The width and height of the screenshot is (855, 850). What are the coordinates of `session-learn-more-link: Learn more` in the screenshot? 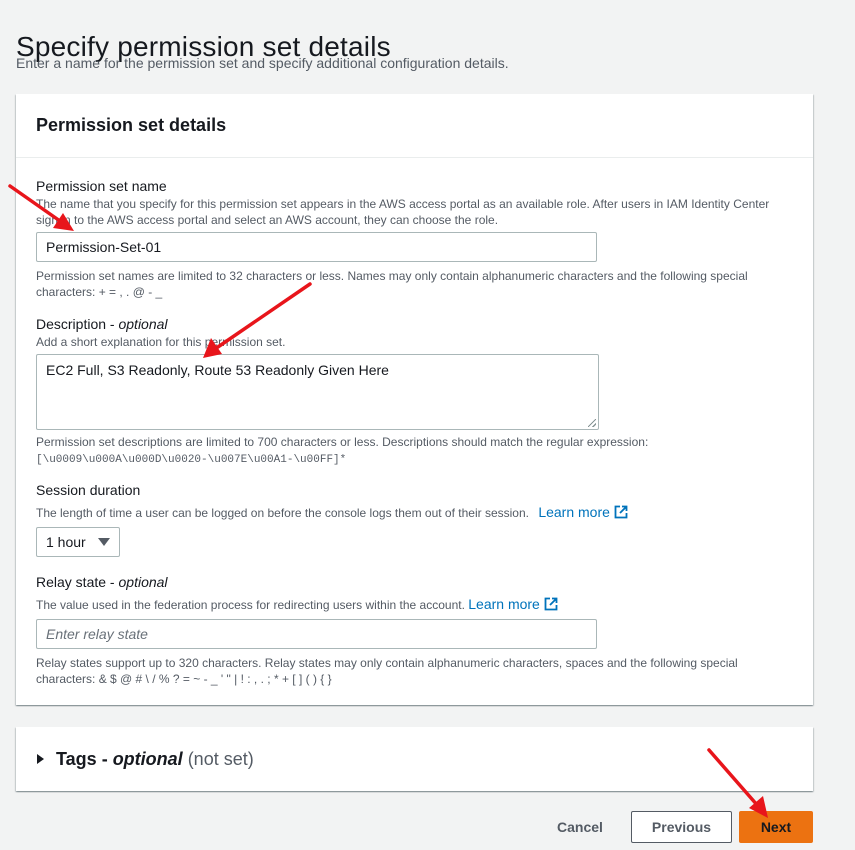 It's located at (583, 512).